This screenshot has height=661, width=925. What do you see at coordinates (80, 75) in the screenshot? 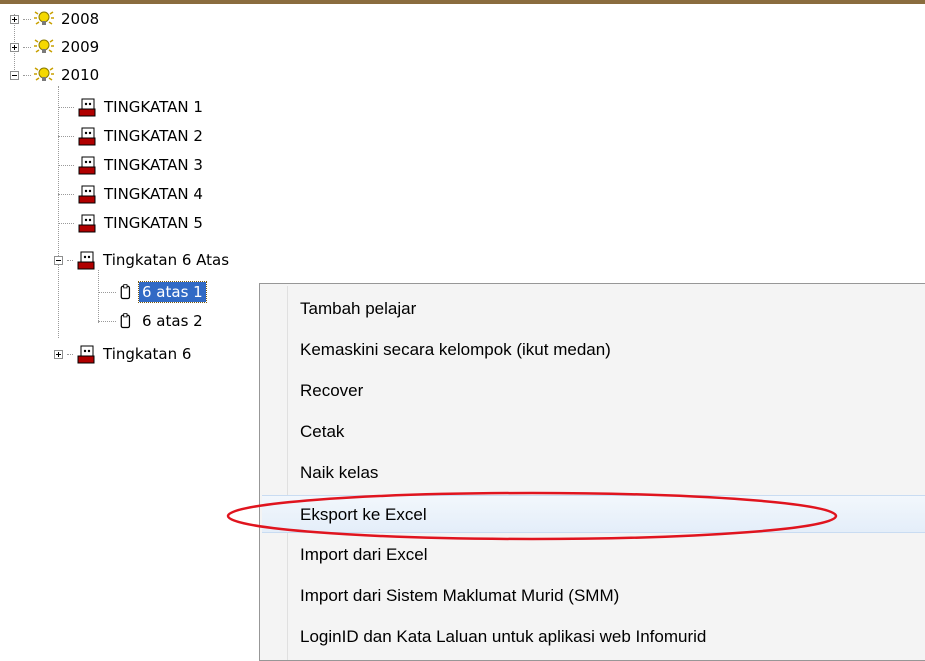
I see `tree-node-label: 2010` at bounding box center [80, 75].